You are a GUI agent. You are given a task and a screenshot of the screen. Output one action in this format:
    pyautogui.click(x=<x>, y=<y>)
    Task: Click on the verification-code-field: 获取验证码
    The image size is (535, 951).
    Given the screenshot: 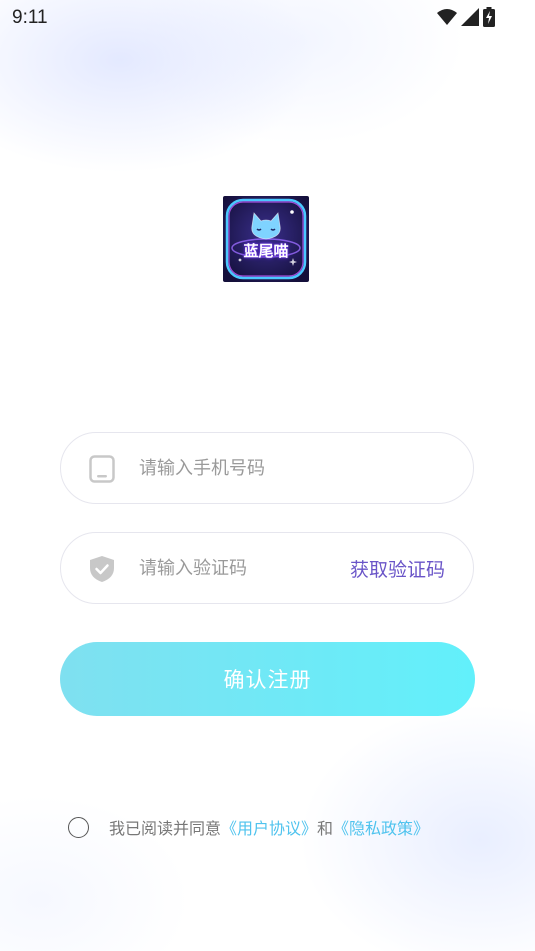 What is the action you would take?
    pyautogui.click(x=267, y=568)
    